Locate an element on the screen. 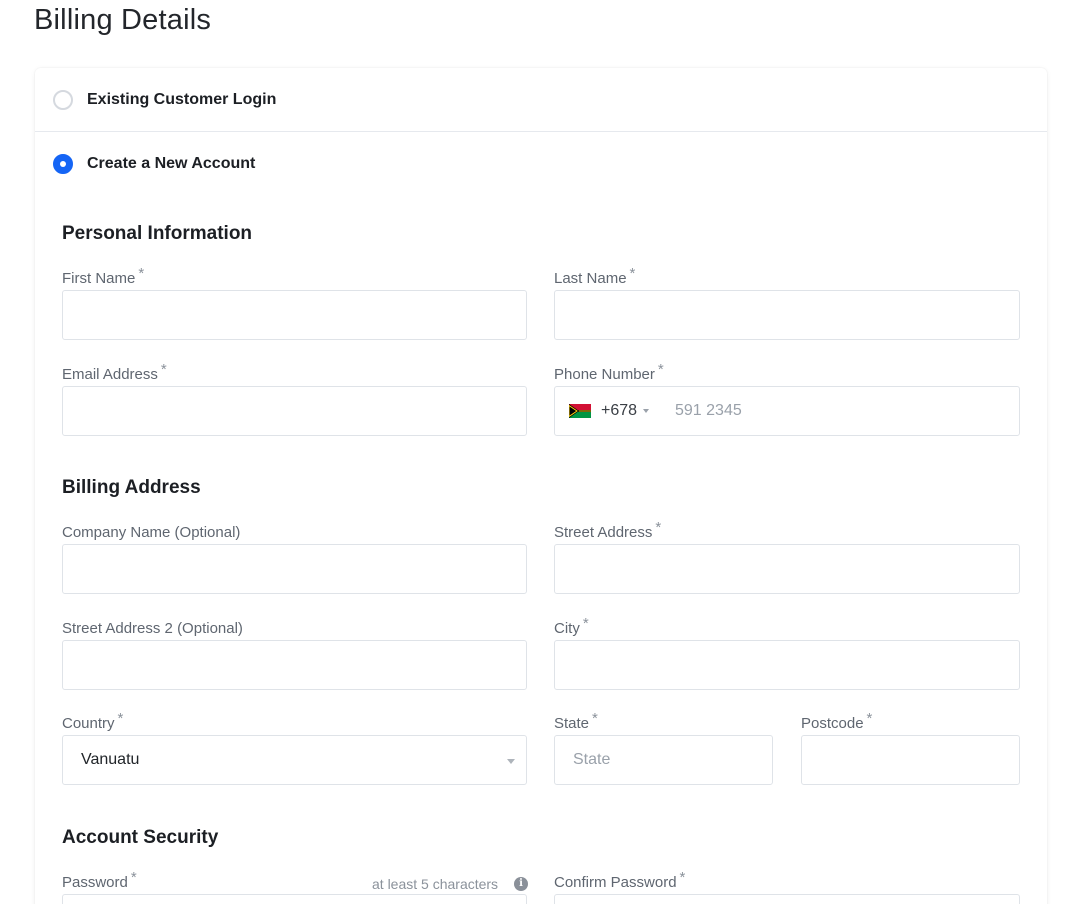 The width and height of the screenshot is (1073, 904). password-hint: at least 5 characters is located at coordinates (435, 884).